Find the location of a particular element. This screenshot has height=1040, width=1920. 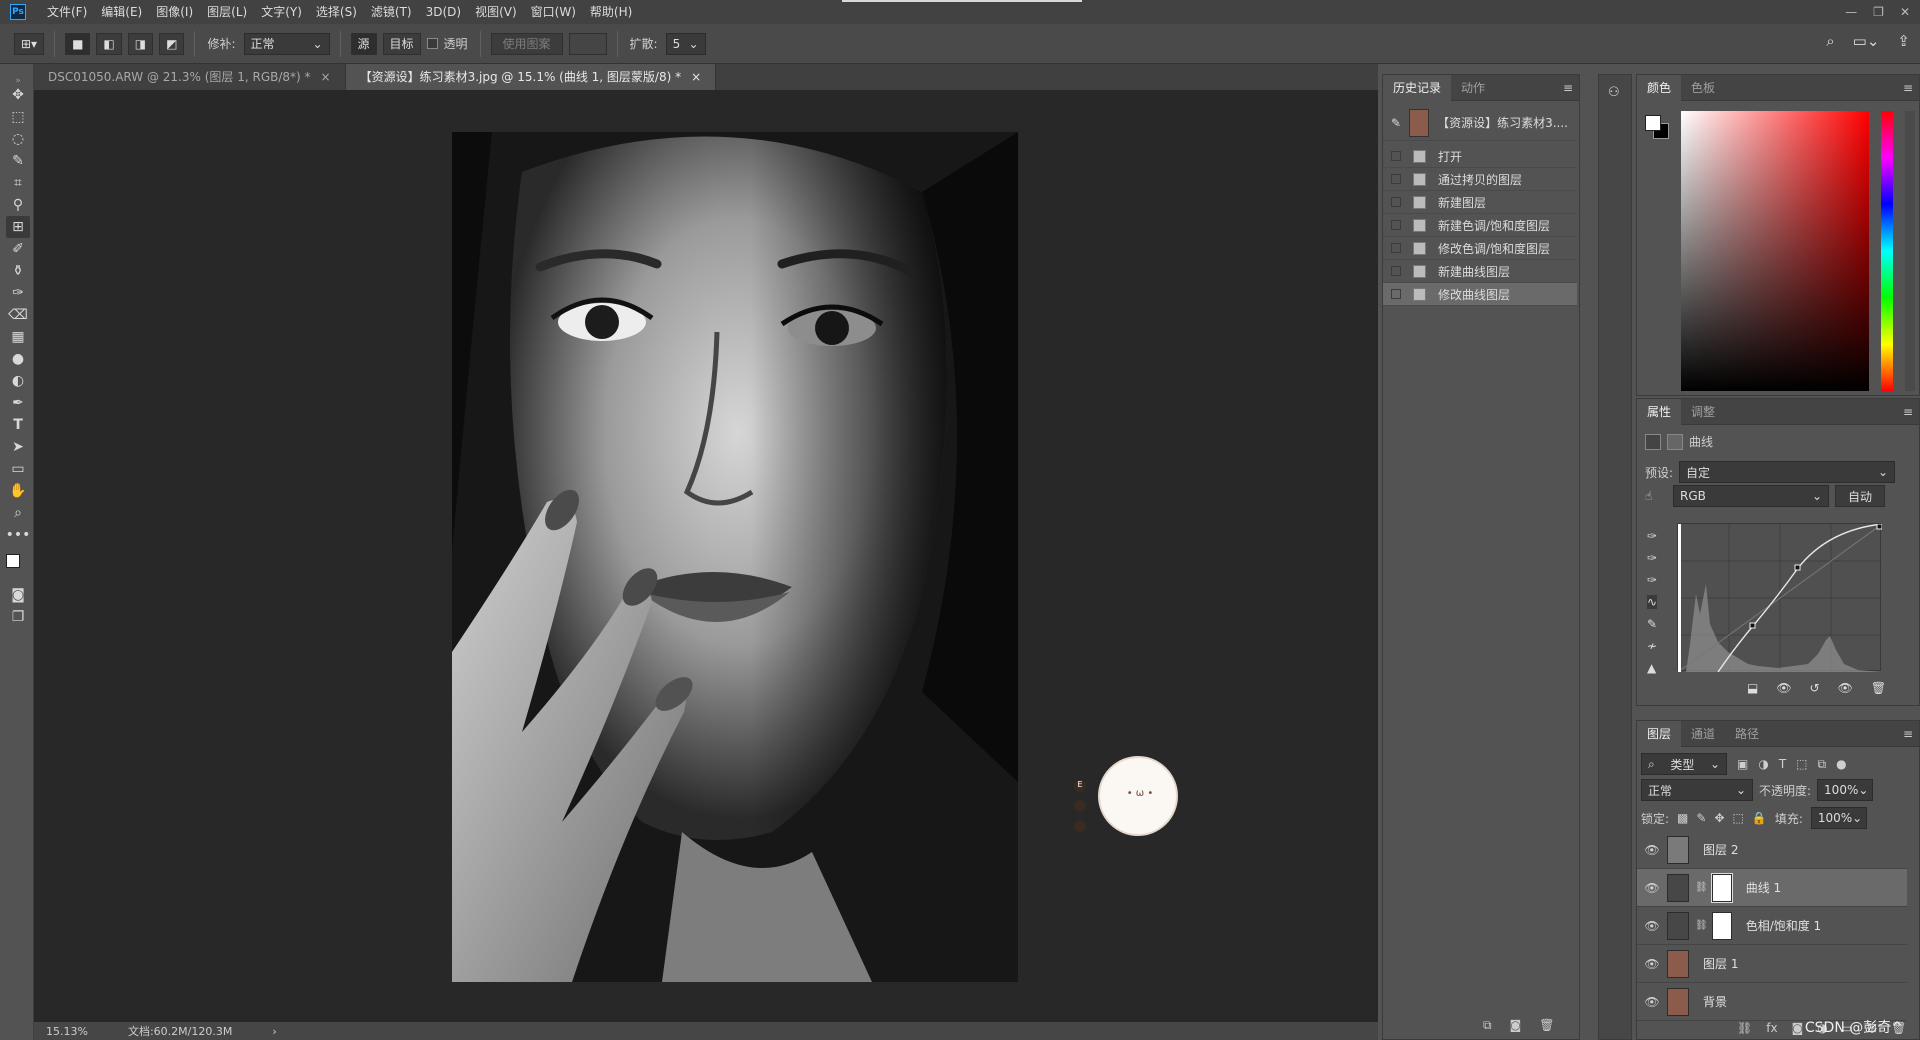

menu-layer: 图层(L) is located at coordinates (227, 12).